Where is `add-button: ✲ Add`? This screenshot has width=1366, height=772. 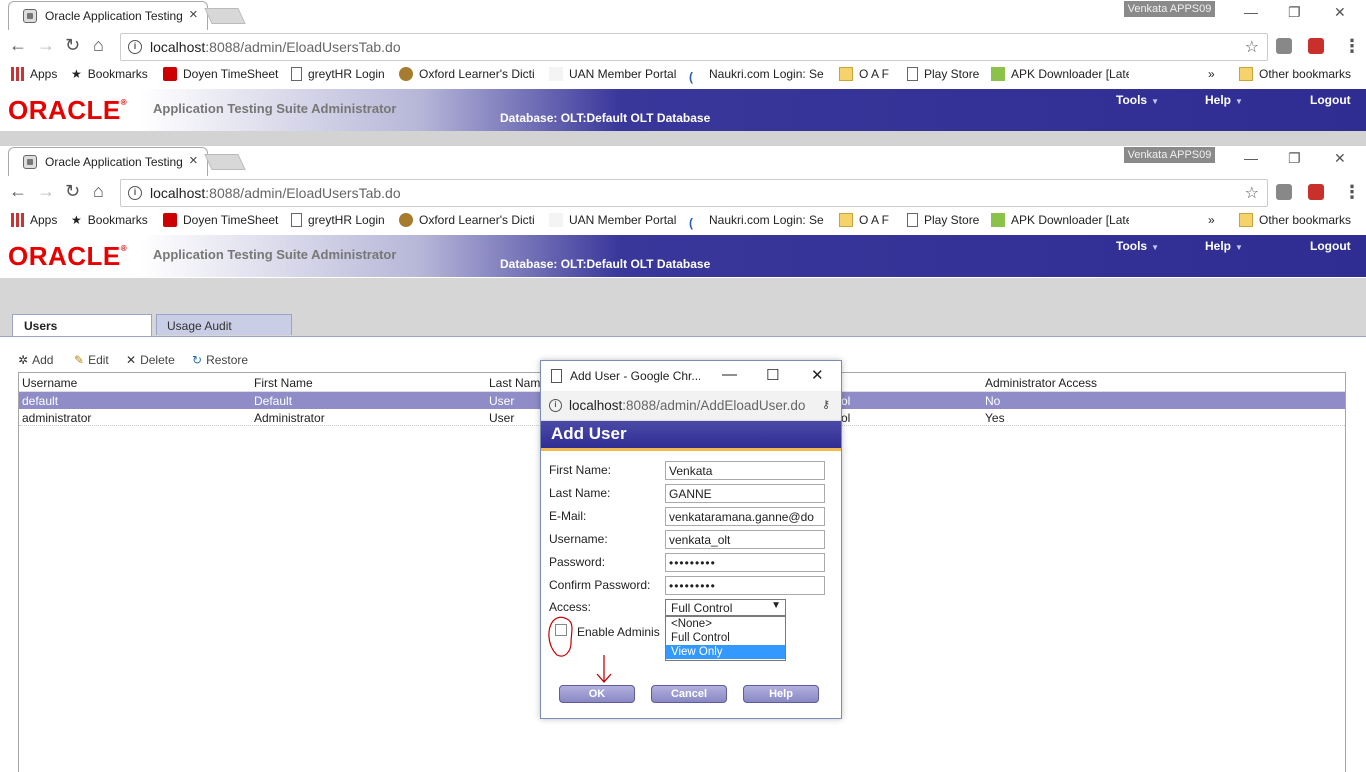 add-button: ✲ Add is located at coordinates (35, 360).